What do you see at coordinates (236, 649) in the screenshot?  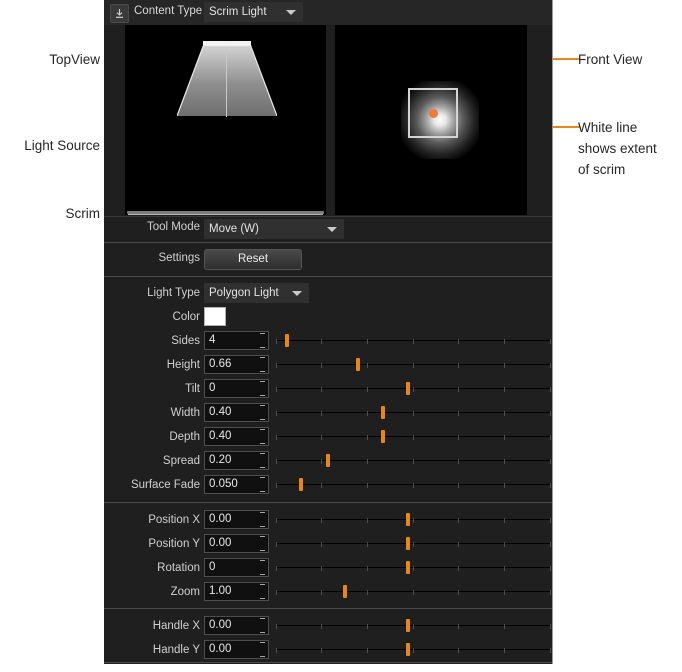 I see `param-input-handle-y: 0.00` at bounding box center [236, 649].